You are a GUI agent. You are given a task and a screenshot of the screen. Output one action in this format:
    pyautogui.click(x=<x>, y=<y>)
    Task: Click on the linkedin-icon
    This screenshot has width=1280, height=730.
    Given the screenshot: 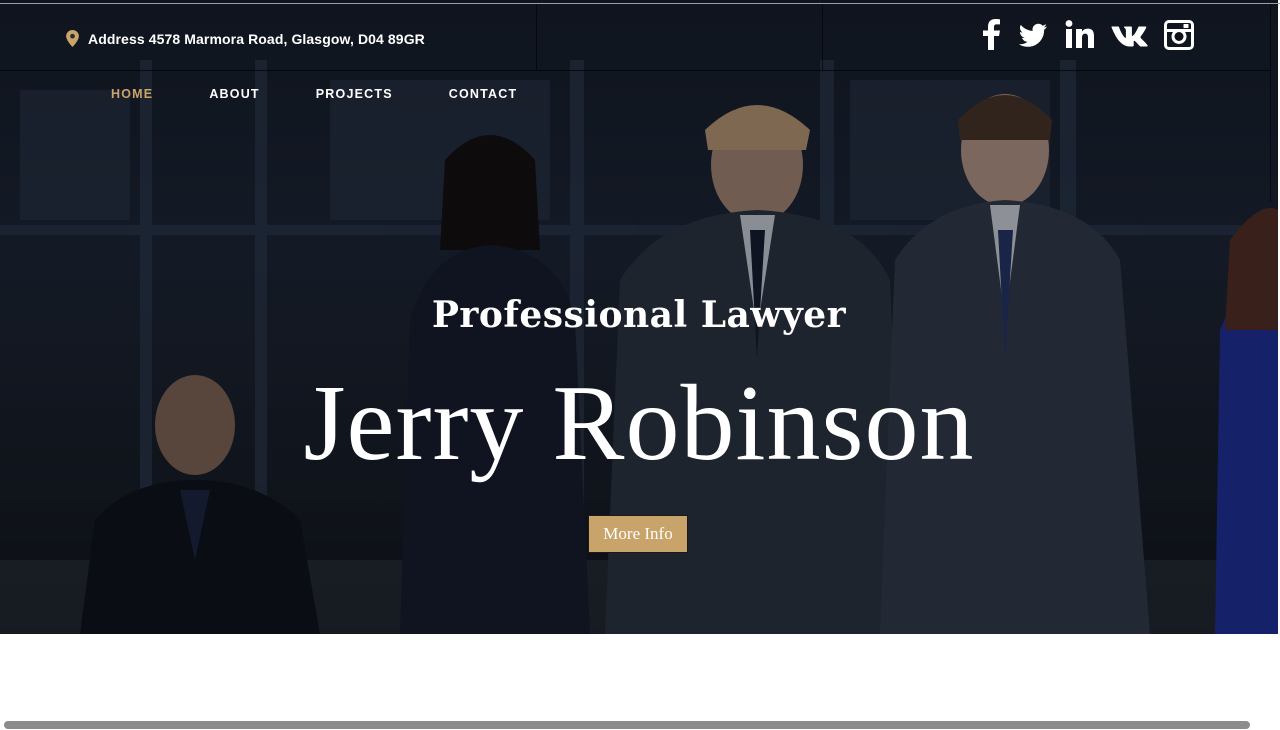 What is the action you would take?
    pyautogui.click(x=1080, y=34)
    